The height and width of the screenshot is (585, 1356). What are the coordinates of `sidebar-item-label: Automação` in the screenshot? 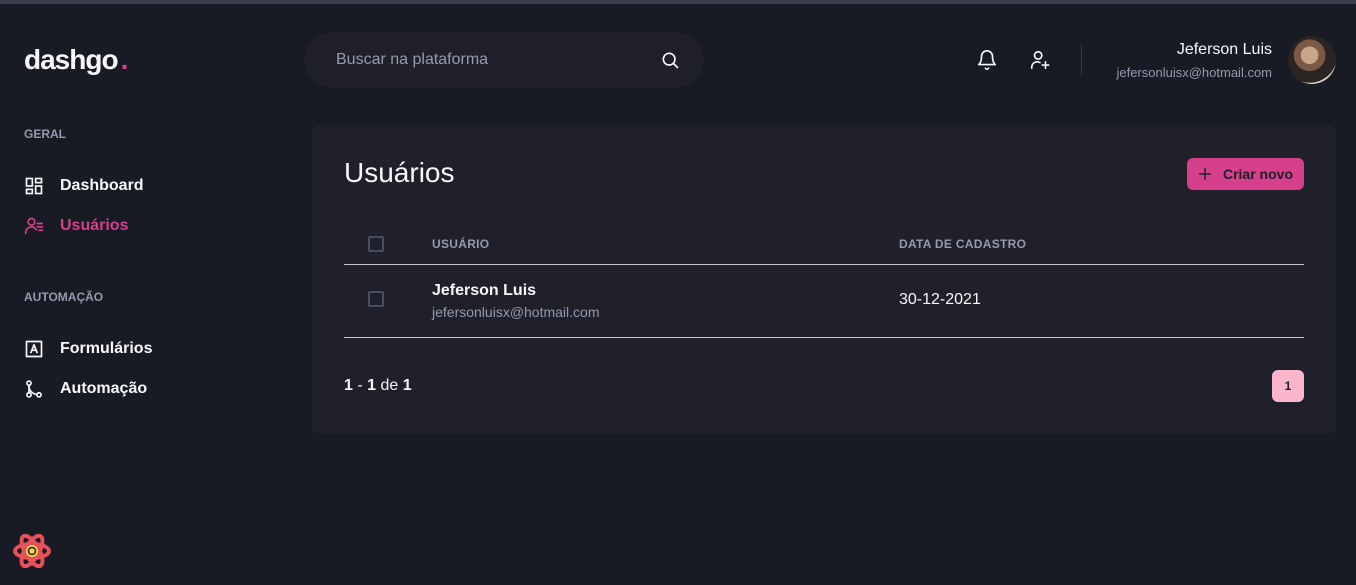 It's located at (104, 388).